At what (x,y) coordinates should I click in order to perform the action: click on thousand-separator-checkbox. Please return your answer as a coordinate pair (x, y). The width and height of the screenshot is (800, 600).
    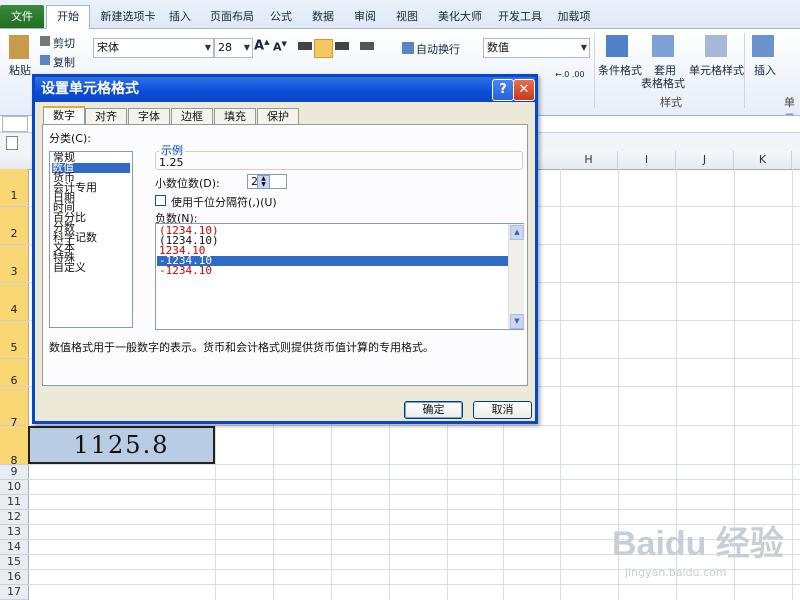
    Looking at the image, I should click on (160, 200).